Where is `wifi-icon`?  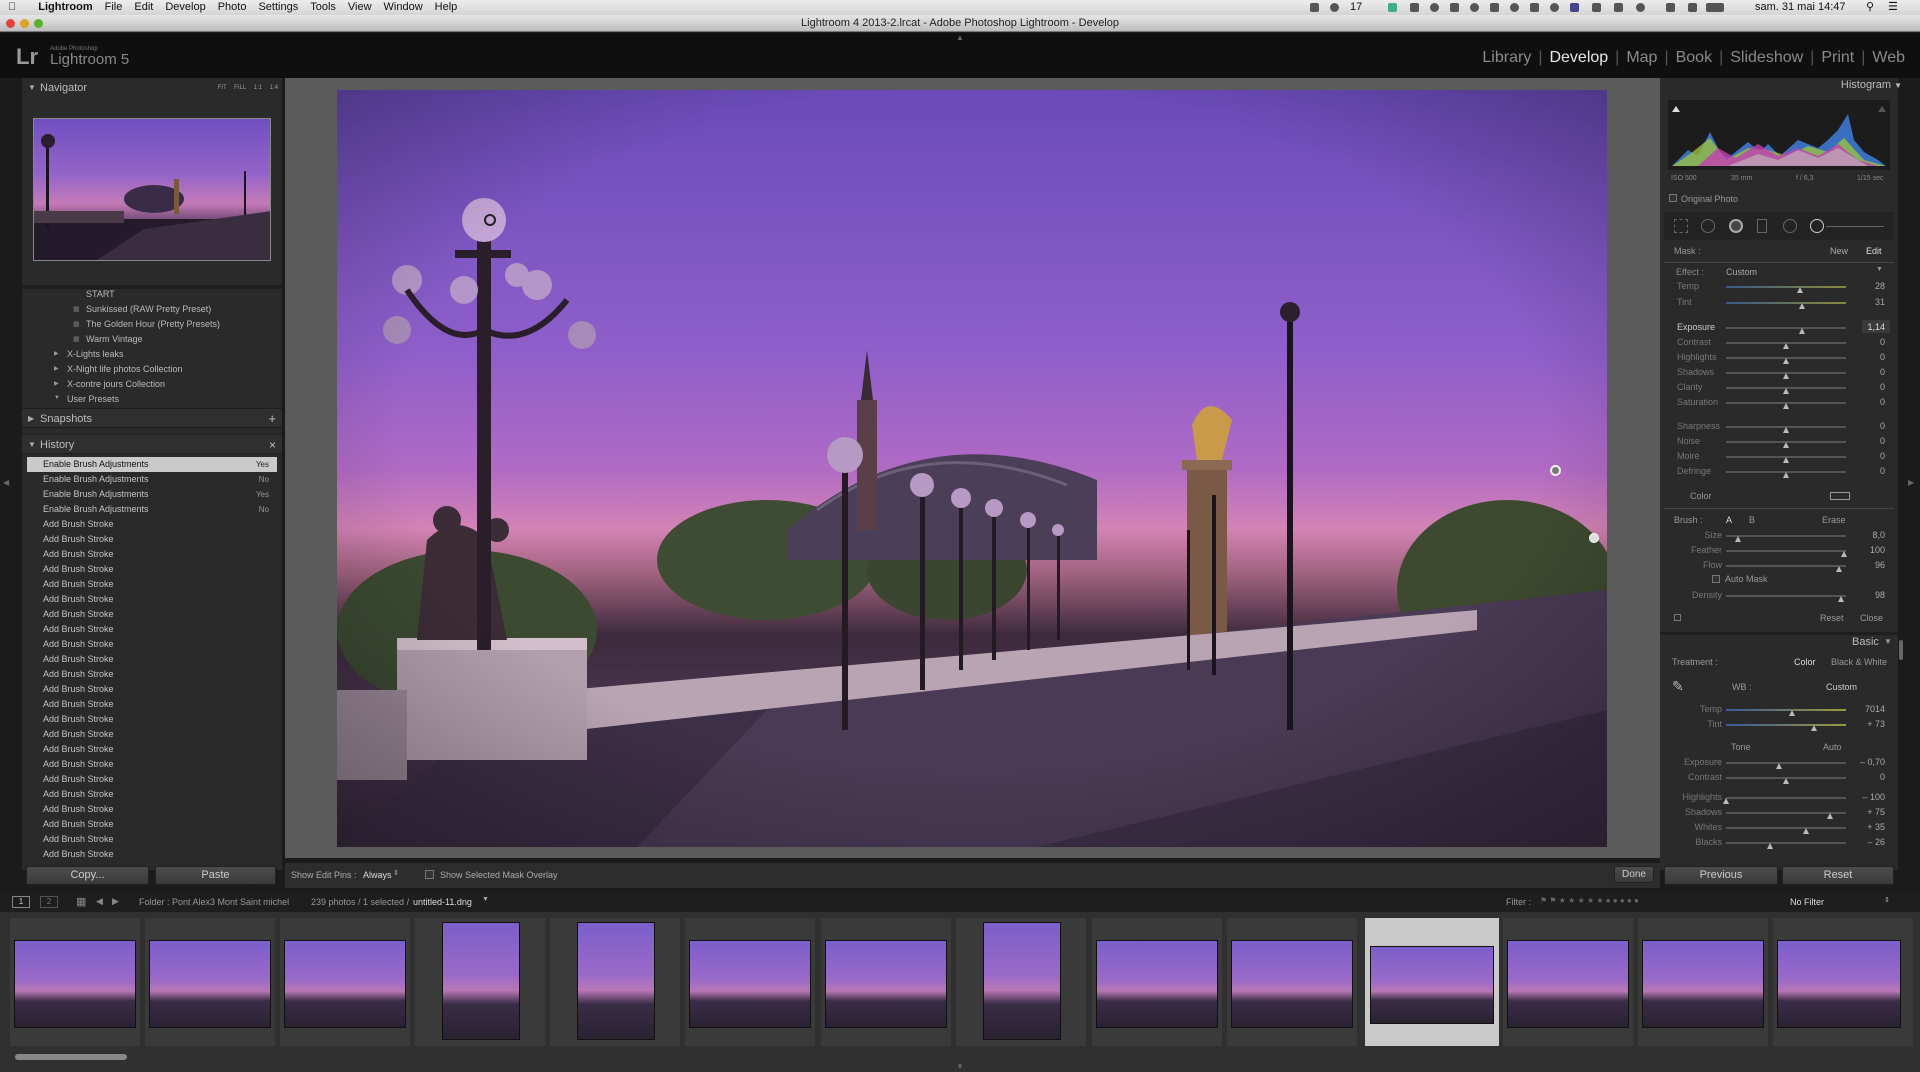 wifi-icon is located at coordinates (1670, 7).